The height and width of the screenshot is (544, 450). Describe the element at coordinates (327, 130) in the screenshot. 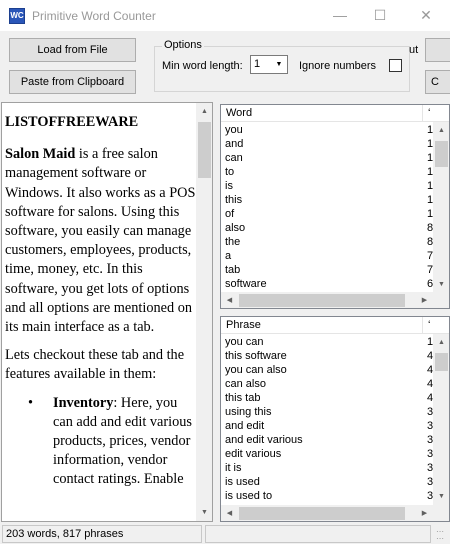

I see `word-list-row: you 1` at that location.